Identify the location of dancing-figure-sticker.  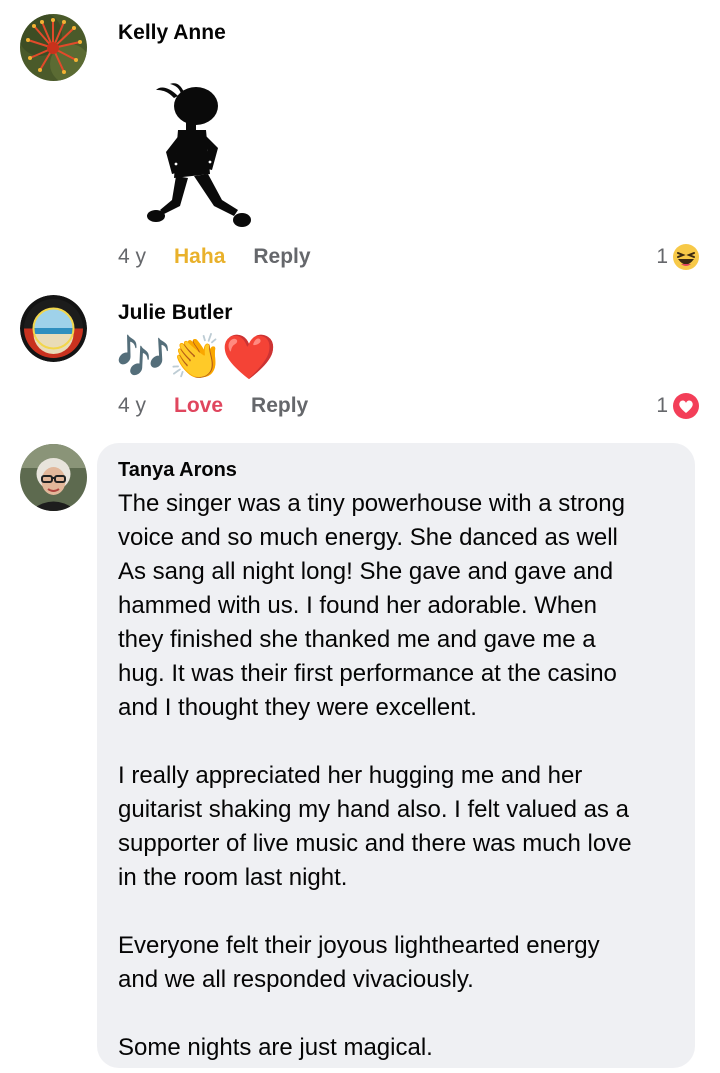
(195, 158).